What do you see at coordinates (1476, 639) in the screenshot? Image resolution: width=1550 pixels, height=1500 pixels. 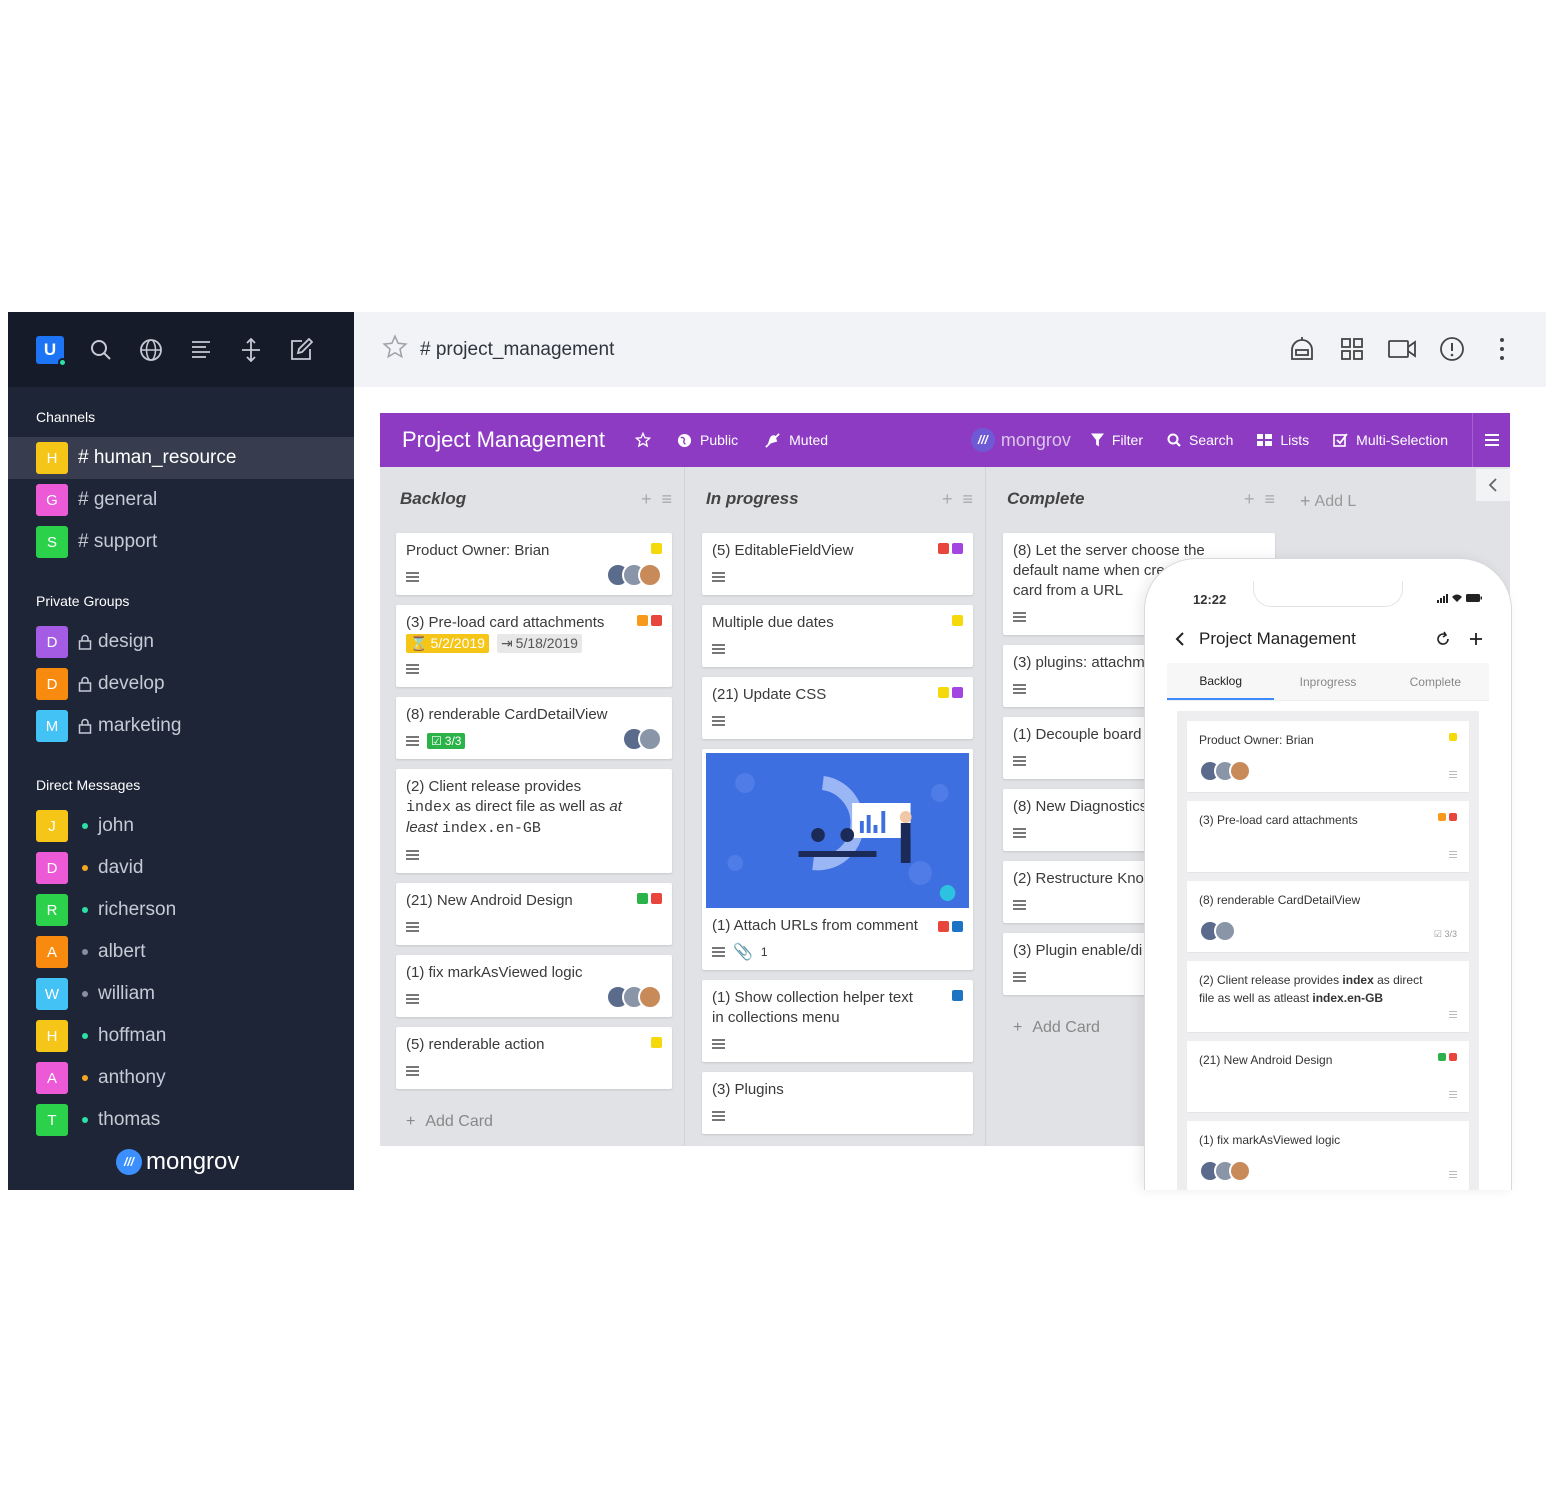 I see `plus-icon` at bounding box center [1476, 639].